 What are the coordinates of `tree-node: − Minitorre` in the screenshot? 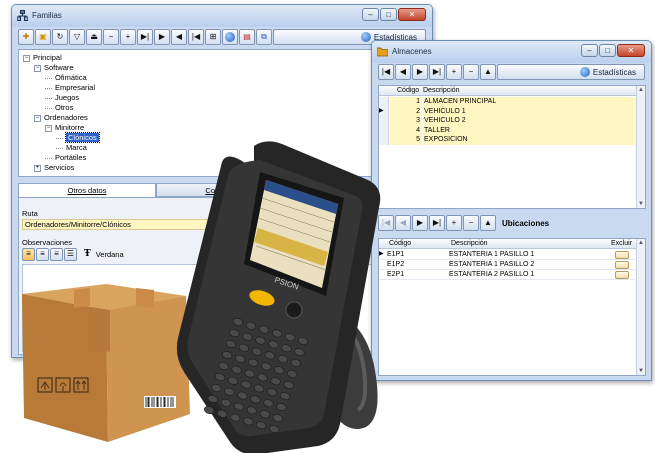 It's located at (64, 127).